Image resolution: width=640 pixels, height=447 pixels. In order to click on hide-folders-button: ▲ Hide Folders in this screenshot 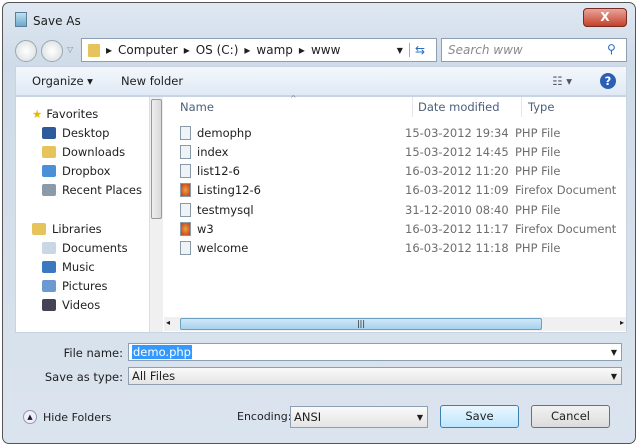, I will do `click(67, 417)`.